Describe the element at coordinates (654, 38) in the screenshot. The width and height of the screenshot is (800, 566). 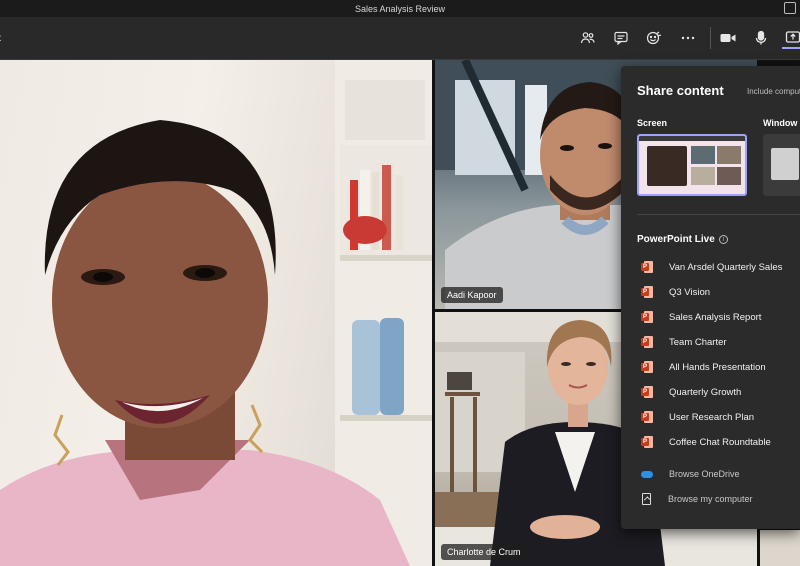
I see `reactions-icon` at that location.